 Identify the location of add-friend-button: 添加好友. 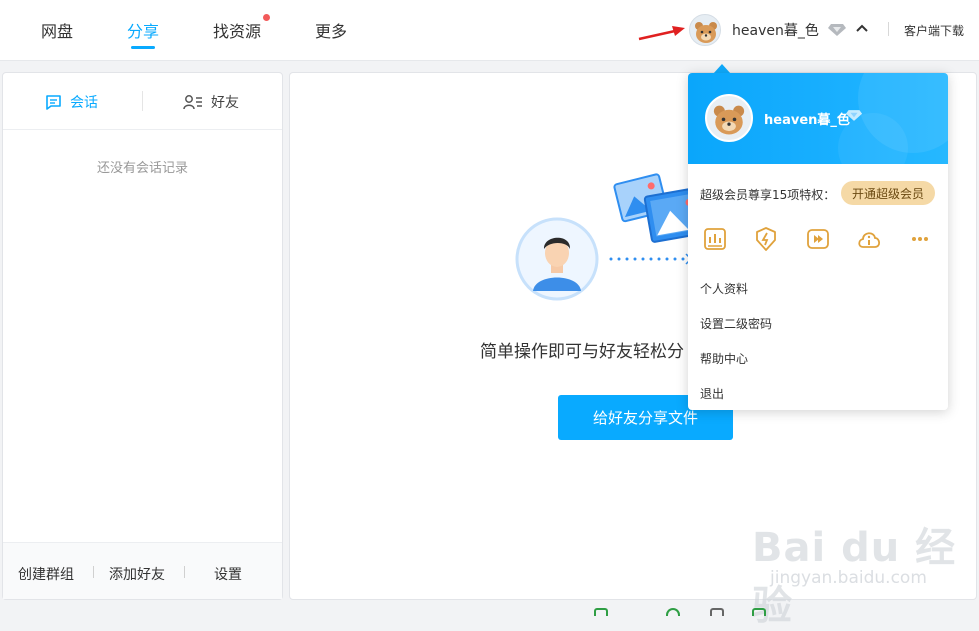
(137, 574).